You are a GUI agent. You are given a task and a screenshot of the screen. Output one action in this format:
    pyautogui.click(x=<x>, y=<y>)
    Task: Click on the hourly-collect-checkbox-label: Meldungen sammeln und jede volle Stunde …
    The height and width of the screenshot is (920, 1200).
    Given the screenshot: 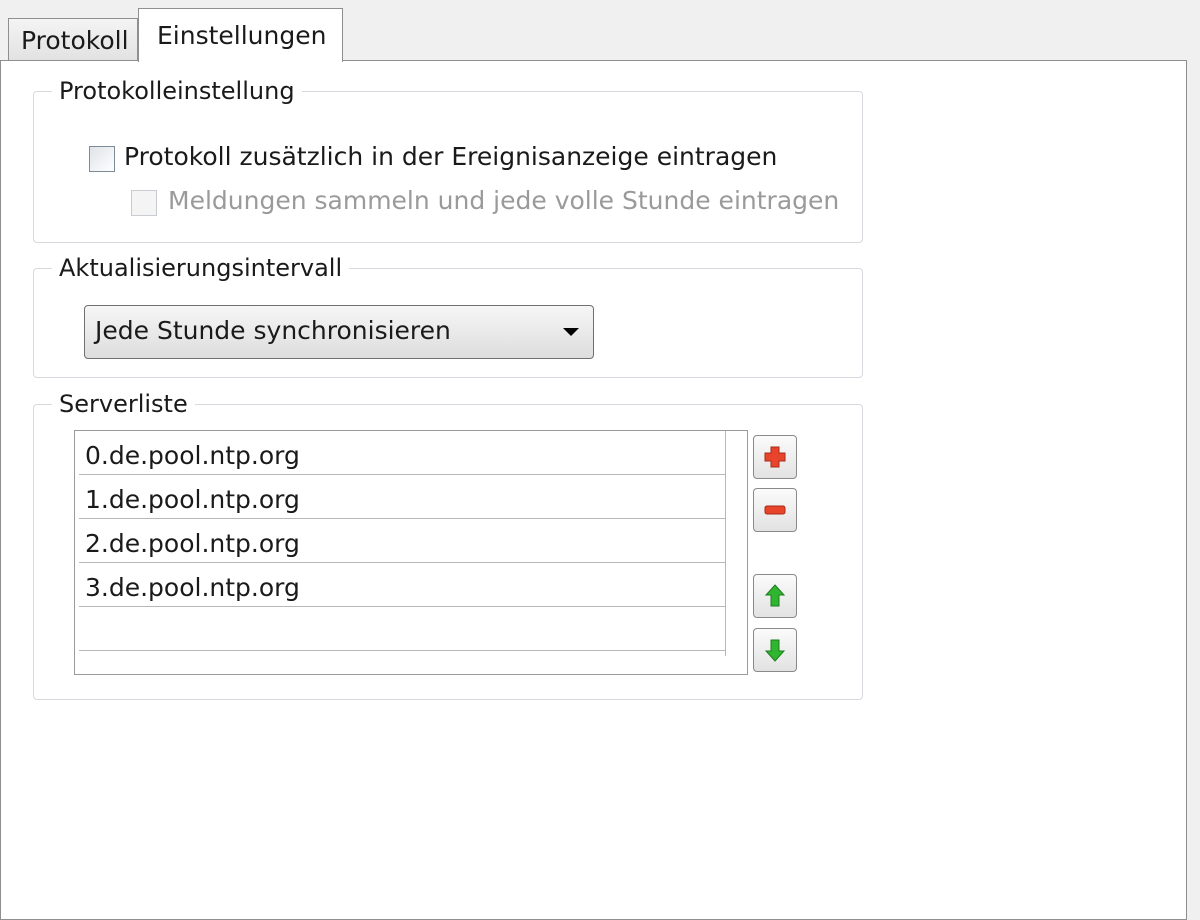 What is the action you would take?
    pyautogui.click(x=504, y=200)
    